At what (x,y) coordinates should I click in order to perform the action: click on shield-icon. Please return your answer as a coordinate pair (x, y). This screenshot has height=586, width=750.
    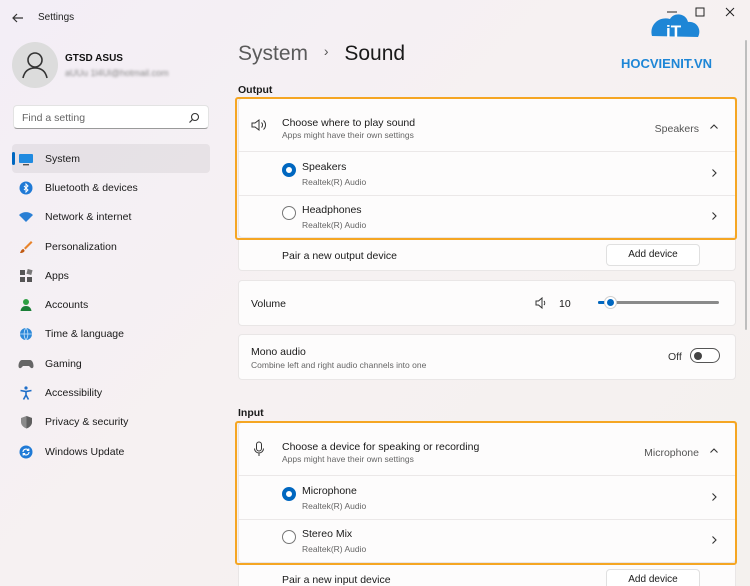
    Looking at the image, I should click on (26, 422).